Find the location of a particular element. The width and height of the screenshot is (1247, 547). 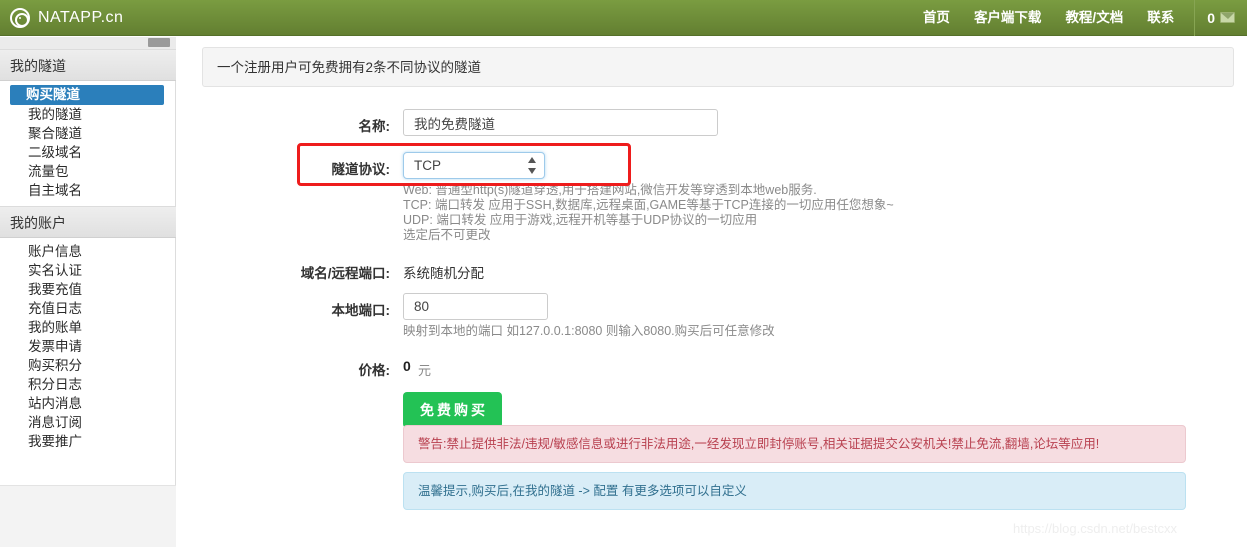

navbar-links: 首页 客户端下载 教程/文档 联系 0 is located at coordinates (1079, 18).